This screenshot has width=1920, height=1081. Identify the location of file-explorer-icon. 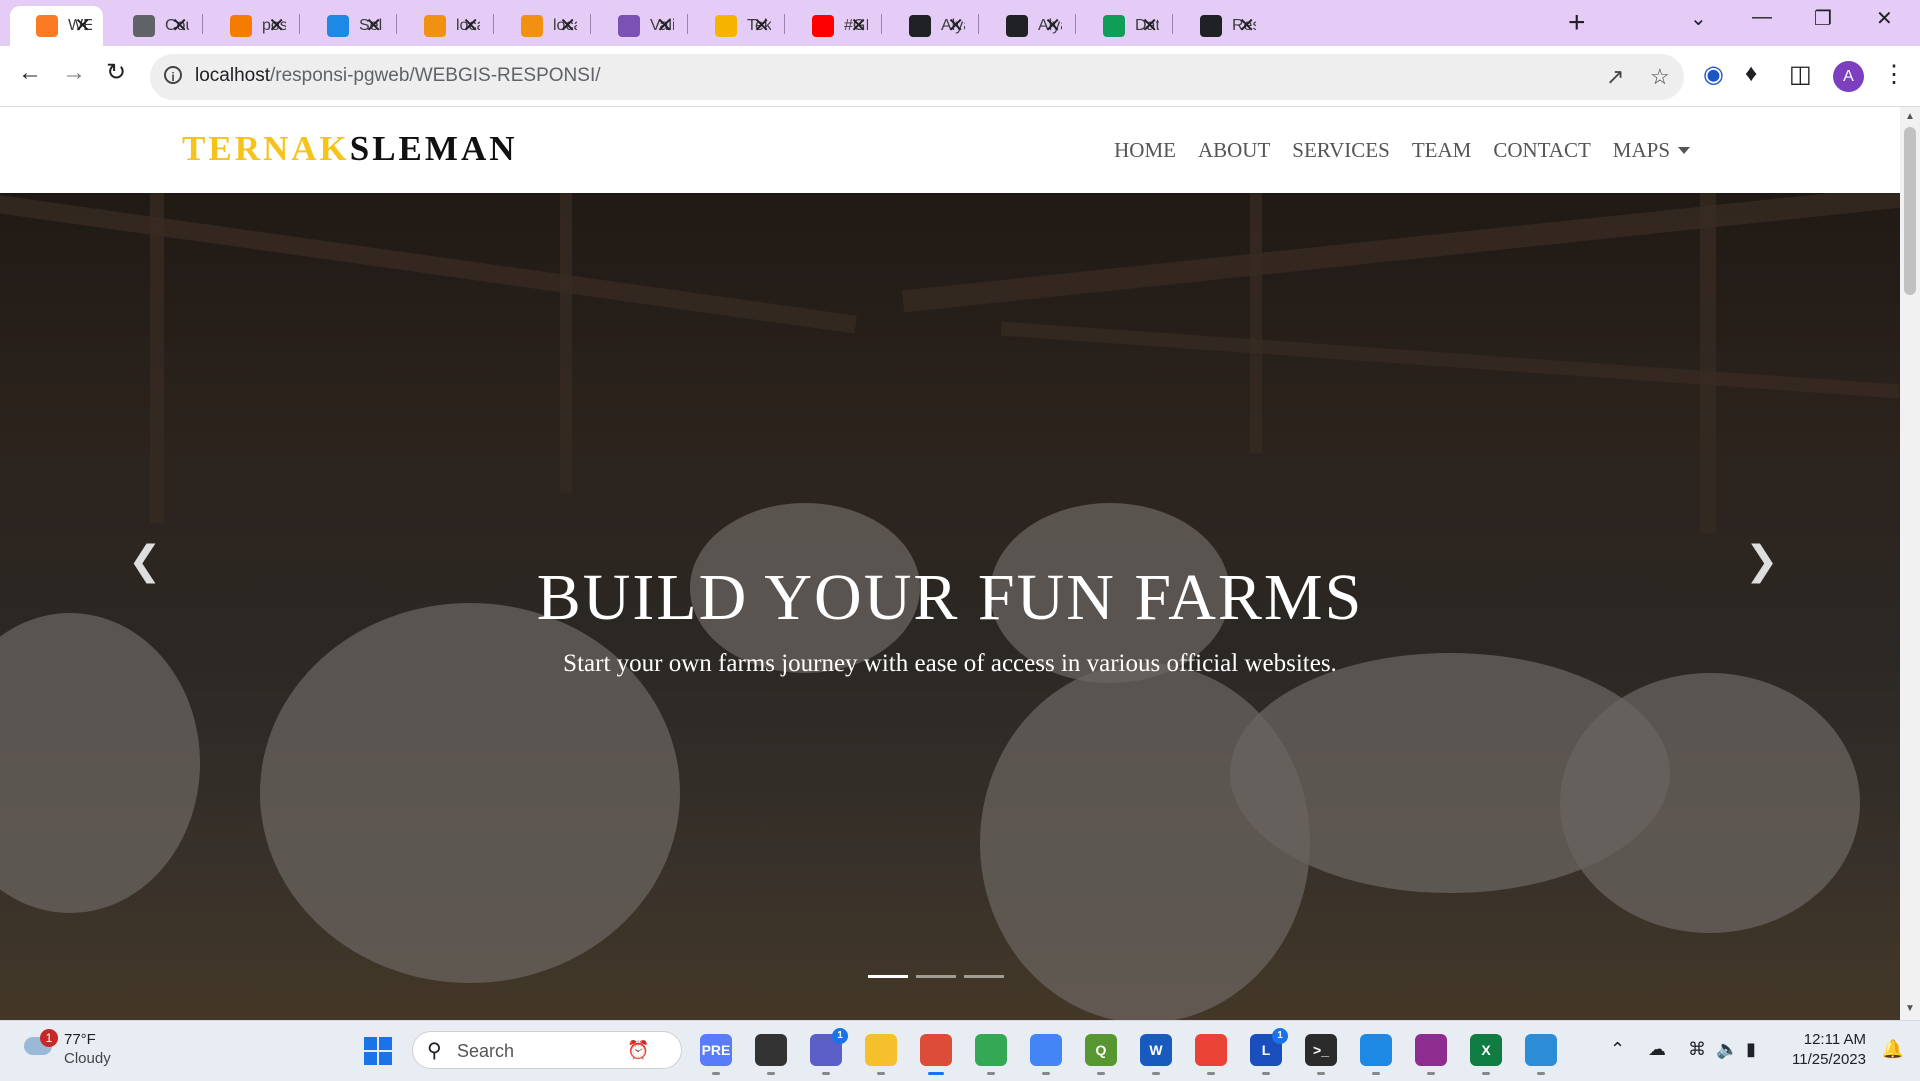
(881, 1054).